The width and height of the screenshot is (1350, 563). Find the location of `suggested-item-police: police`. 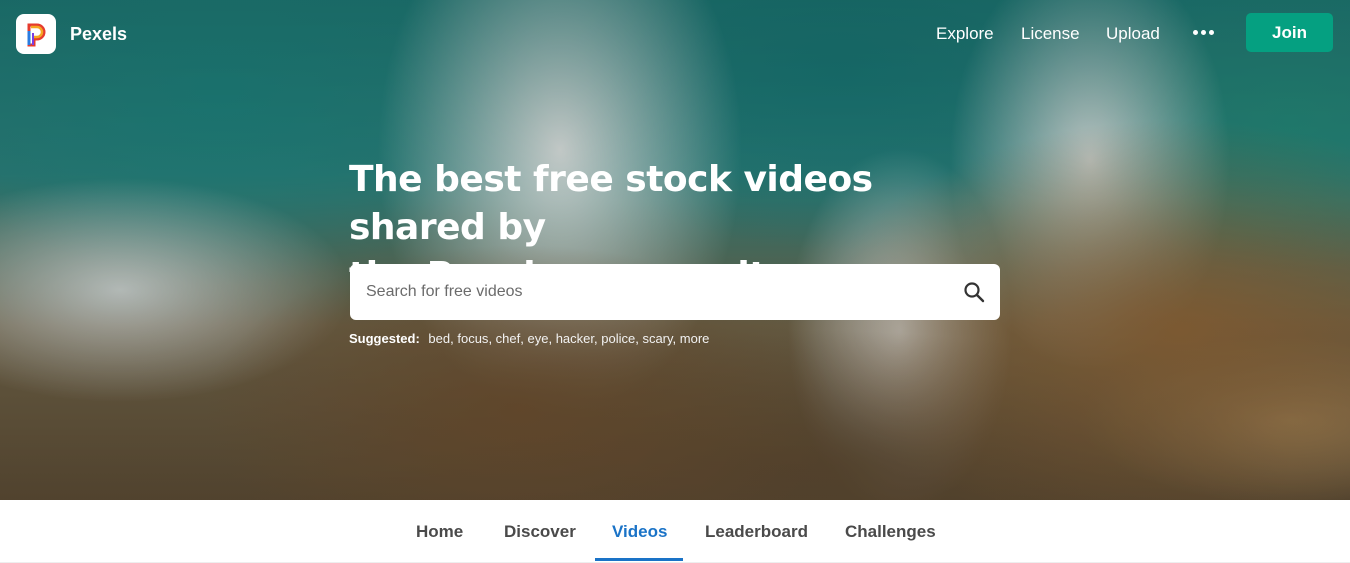

suggested-item-police: police is located at coordinates (618, 338).